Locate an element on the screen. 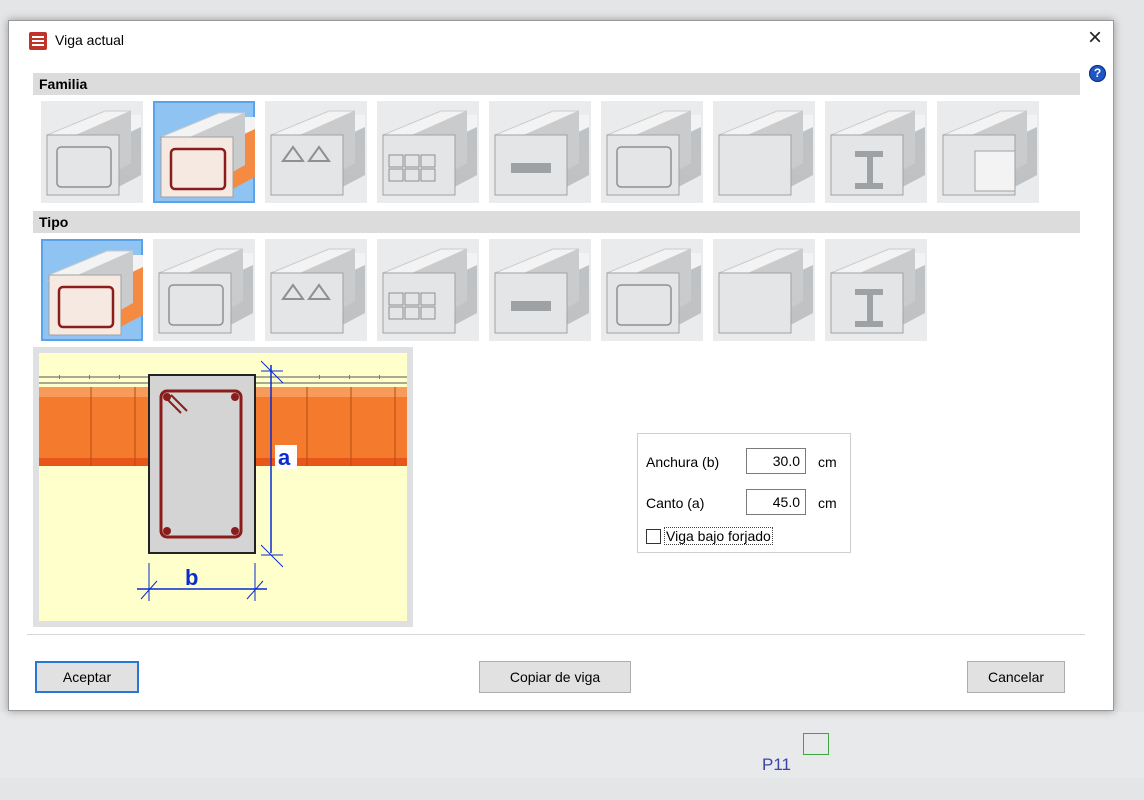 This screenshot has width=1144, height=800. type-l-left-icon is located at coordinates (653, 291).